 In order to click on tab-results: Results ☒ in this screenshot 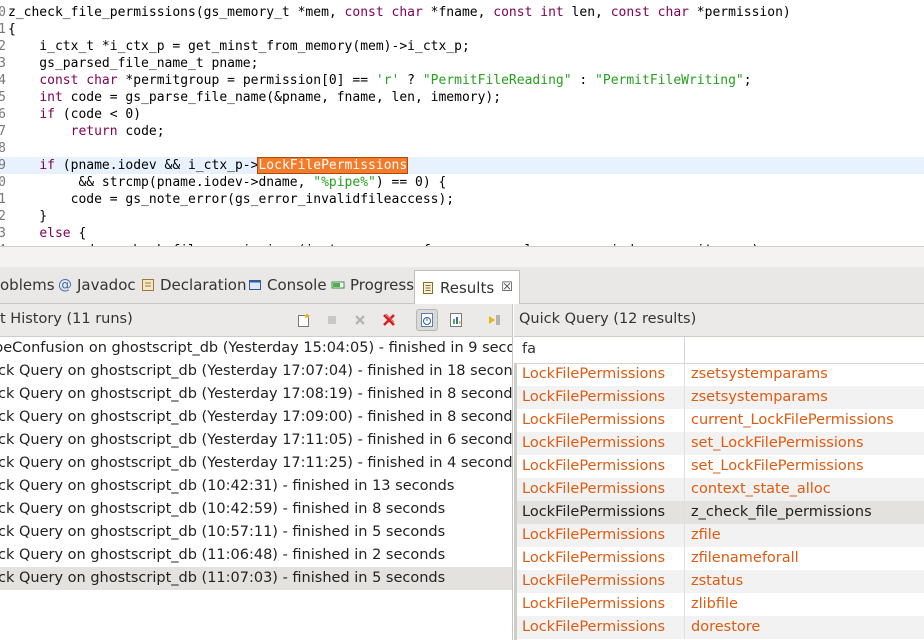, I will do `click(467, 287)`.